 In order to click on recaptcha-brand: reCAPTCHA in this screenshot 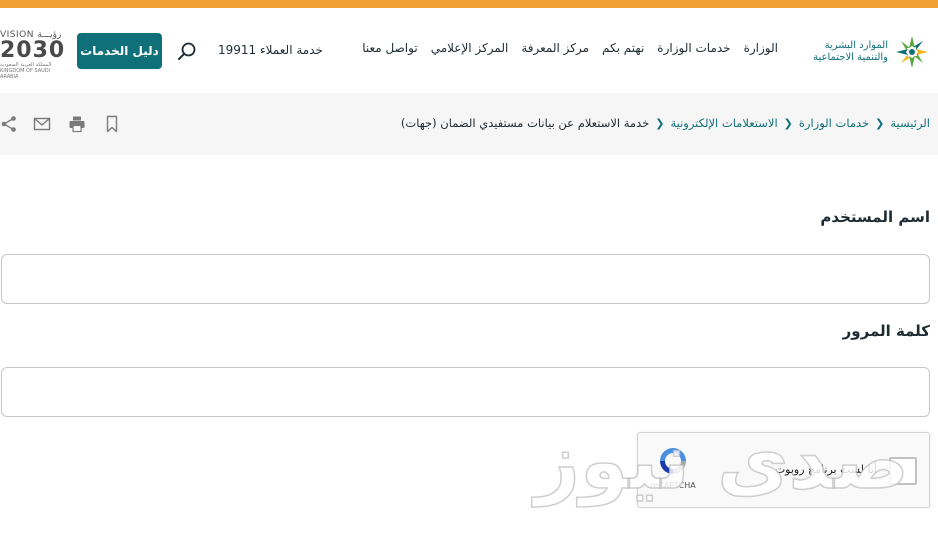, I will do `click(673, 485)`.